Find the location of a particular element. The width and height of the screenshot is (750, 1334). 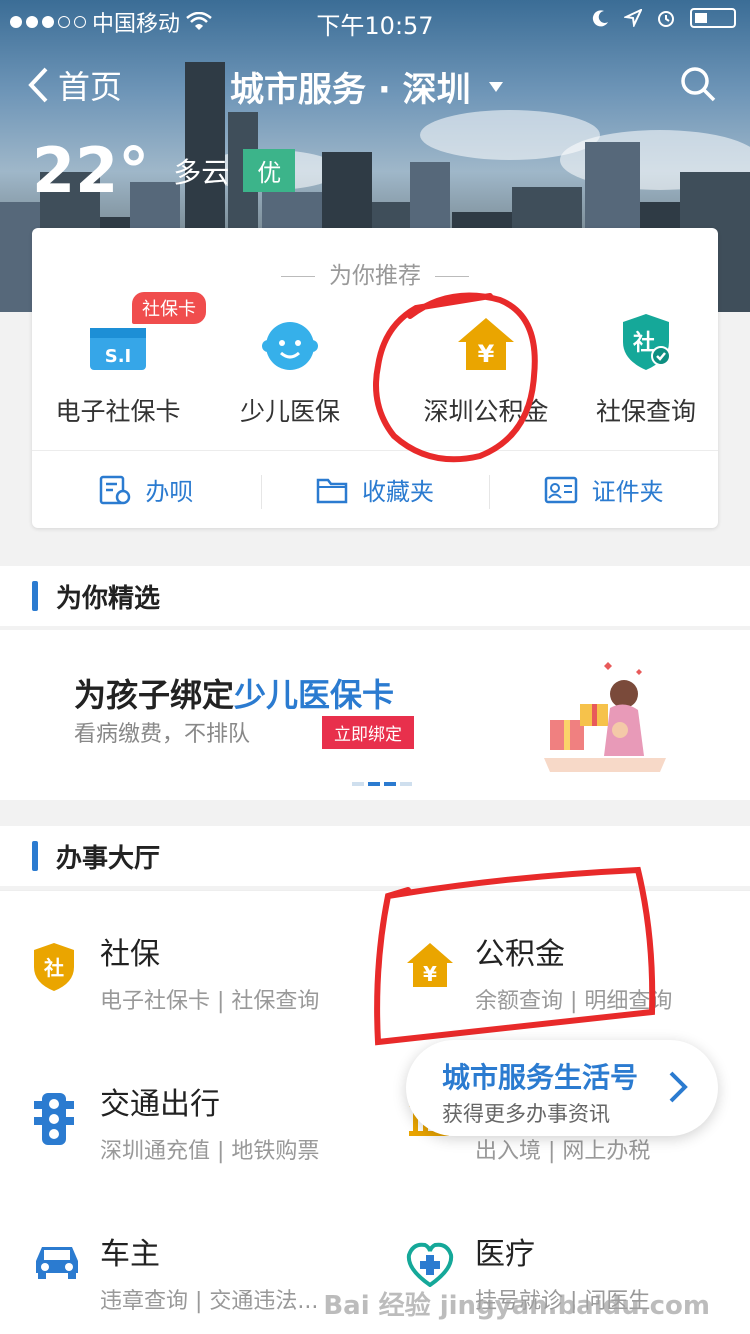

service-housing-fund: ¥ 公积金 余额查询 | 明细查询 is located at coordinates (562, 966).